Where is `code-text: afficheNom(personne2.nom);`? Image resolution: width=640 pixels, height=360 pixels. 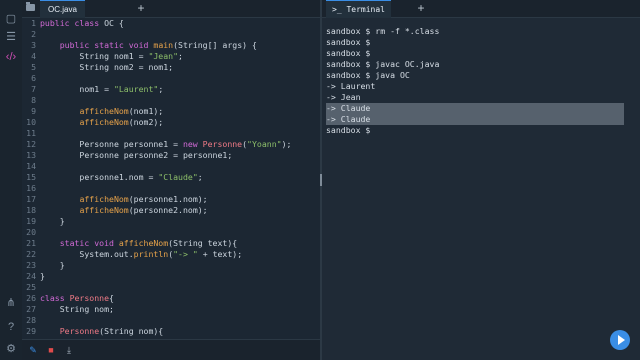 code-text: afficheNom(personne2.nom); is located at coordinates (124, 210).